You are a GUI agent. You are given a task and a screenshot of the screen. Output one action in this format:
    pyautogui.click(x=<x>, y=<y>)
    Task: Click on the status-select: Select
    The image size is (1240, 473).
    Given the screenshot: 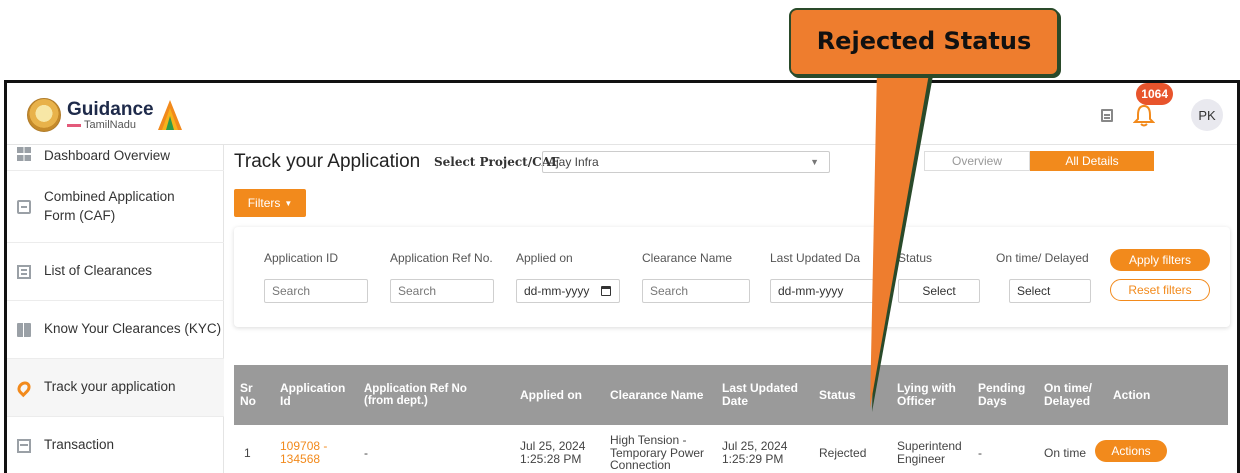 What is the action you would take?
    pyautogui.click(x=939, y=291)
    